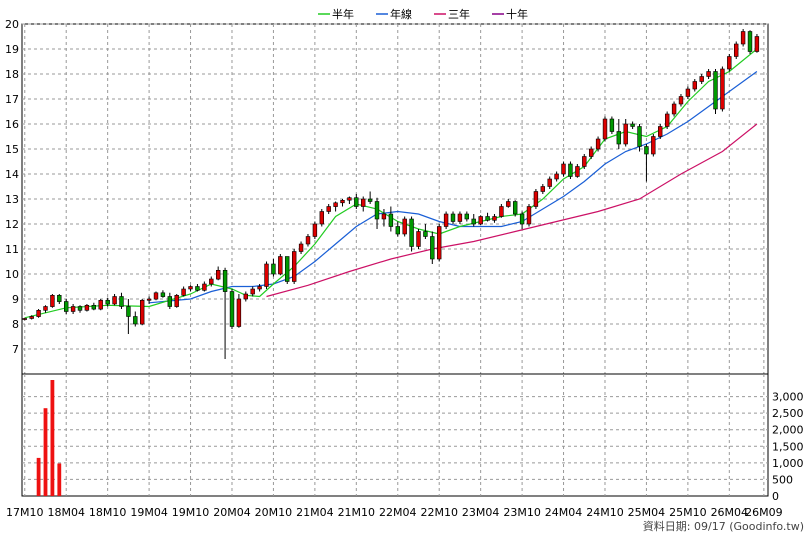  Describe the element at coordinates (12, 124) in the screenshot. I see `y-tick-label: 16` at that location.